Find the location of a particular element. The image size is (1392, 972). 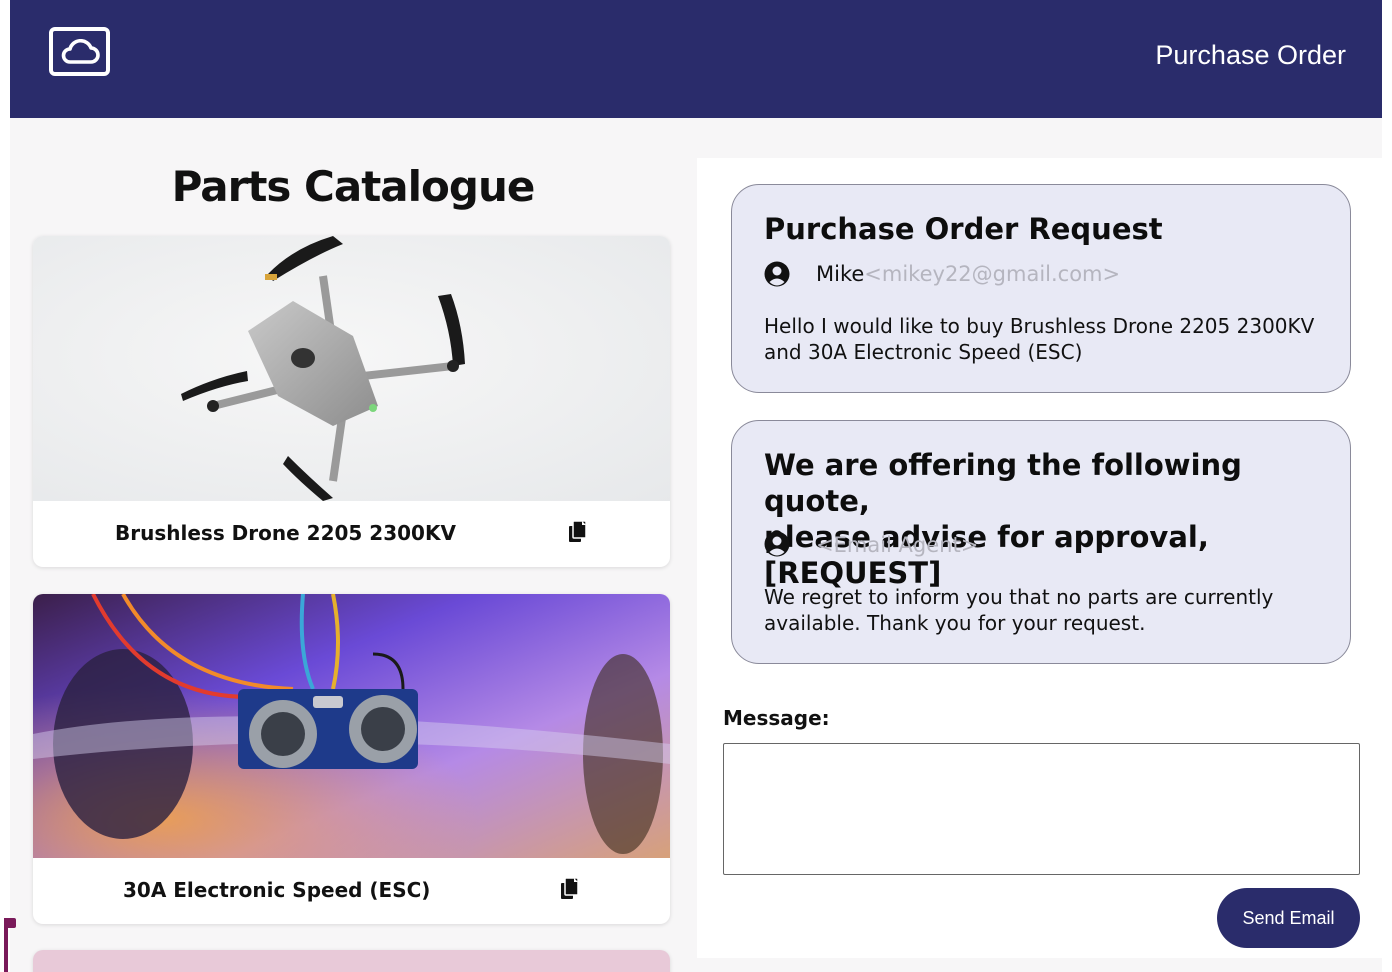

sender-email: <Email Agent> is located at coordinates (897, 545).